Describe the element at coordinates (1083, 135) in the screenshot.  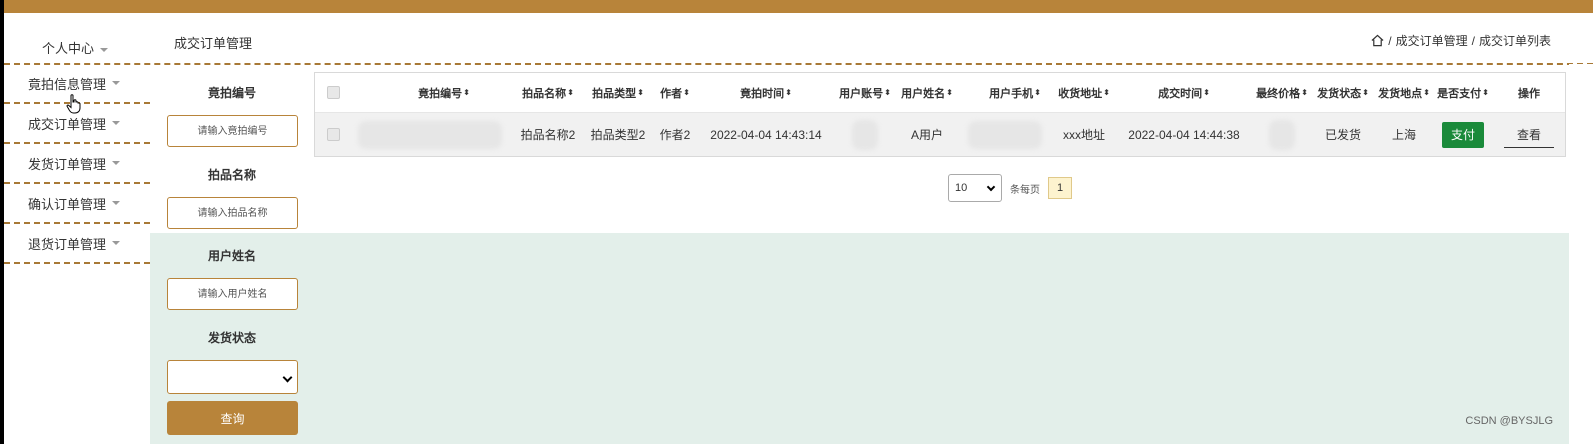
I see `cell-address: xxx地址` at that location.